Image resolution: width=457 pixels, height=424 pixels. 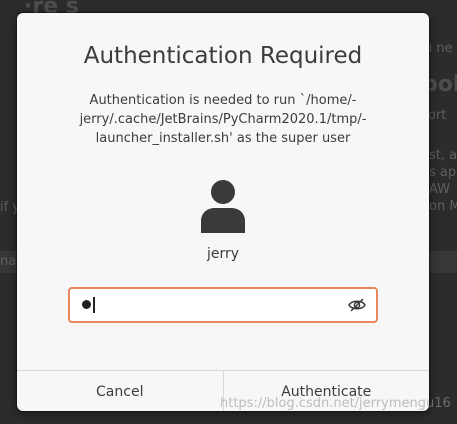 I want to click on avatar-icon, so click(x=223, y=206).